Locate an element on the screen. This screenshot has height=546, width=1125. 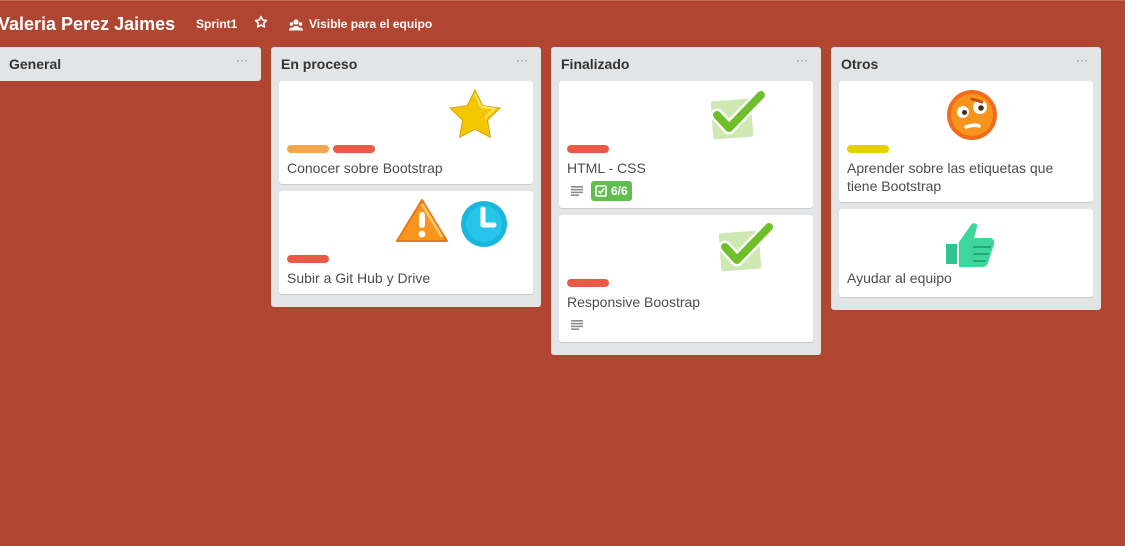
thumbs-up-sticker-icon is located at coordinates (970, 244).